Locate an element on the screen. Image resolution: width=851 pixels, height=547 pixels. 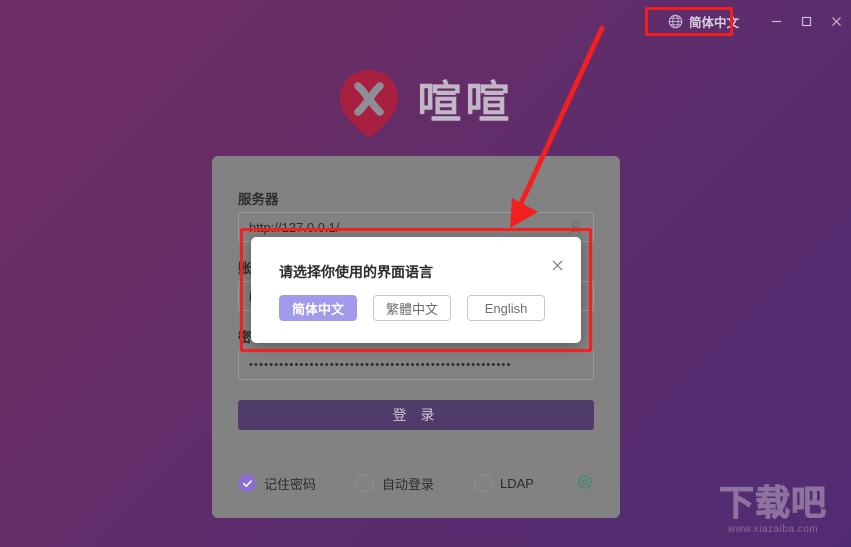
auto-login-label: 自动登录 is located at coordinates (408, 484).